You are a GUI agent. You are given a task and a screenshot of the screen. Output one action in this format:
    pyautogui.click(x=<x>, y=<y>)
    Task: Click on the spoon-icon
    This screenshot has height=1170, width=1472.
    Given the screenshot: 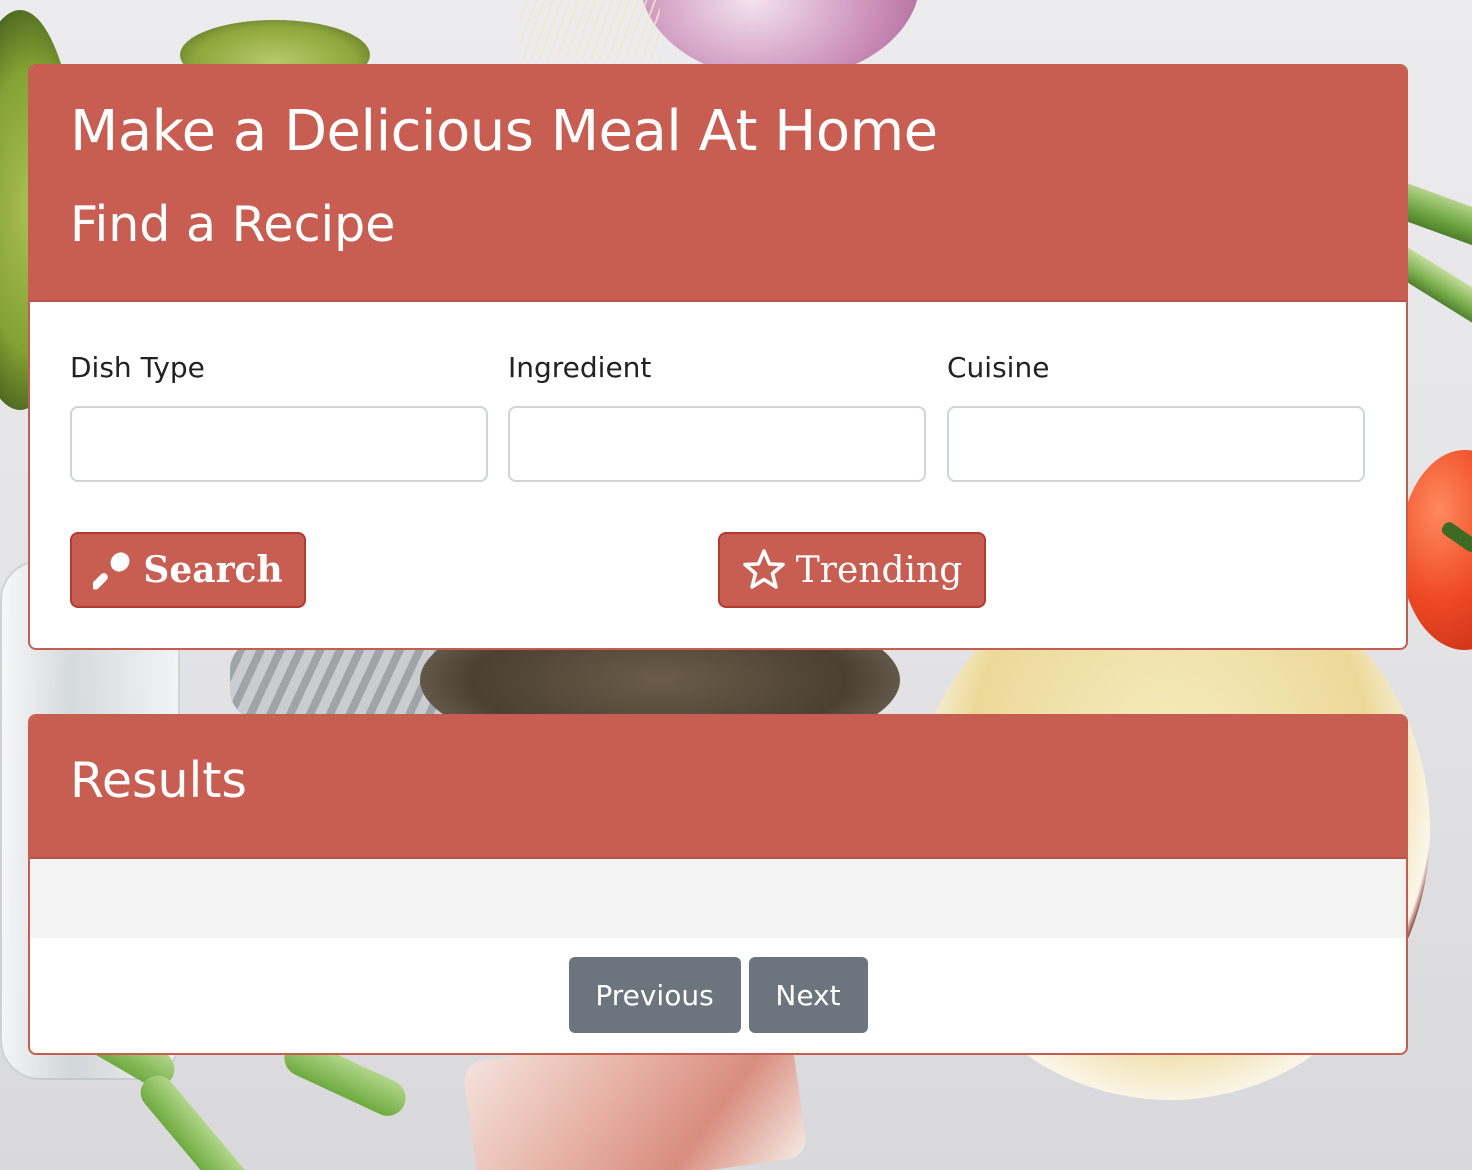 What is the action you would take?
    pyautogui.click(x=113, y=570)
    